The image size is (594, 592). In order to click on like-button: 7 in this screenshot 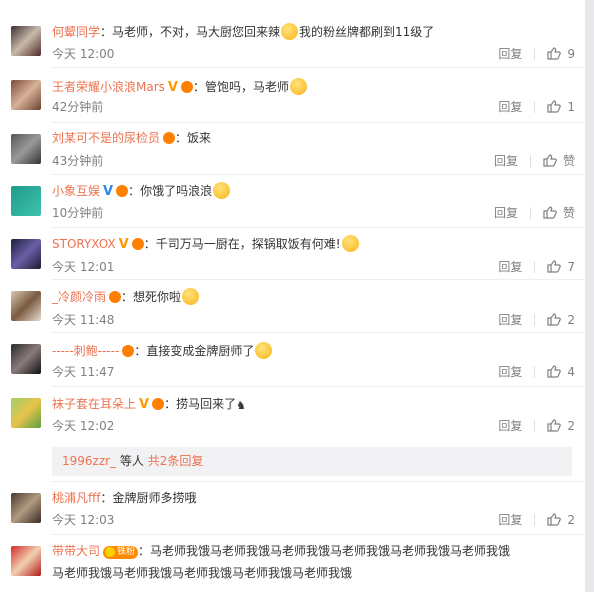, I will do `click(561, 267)`.